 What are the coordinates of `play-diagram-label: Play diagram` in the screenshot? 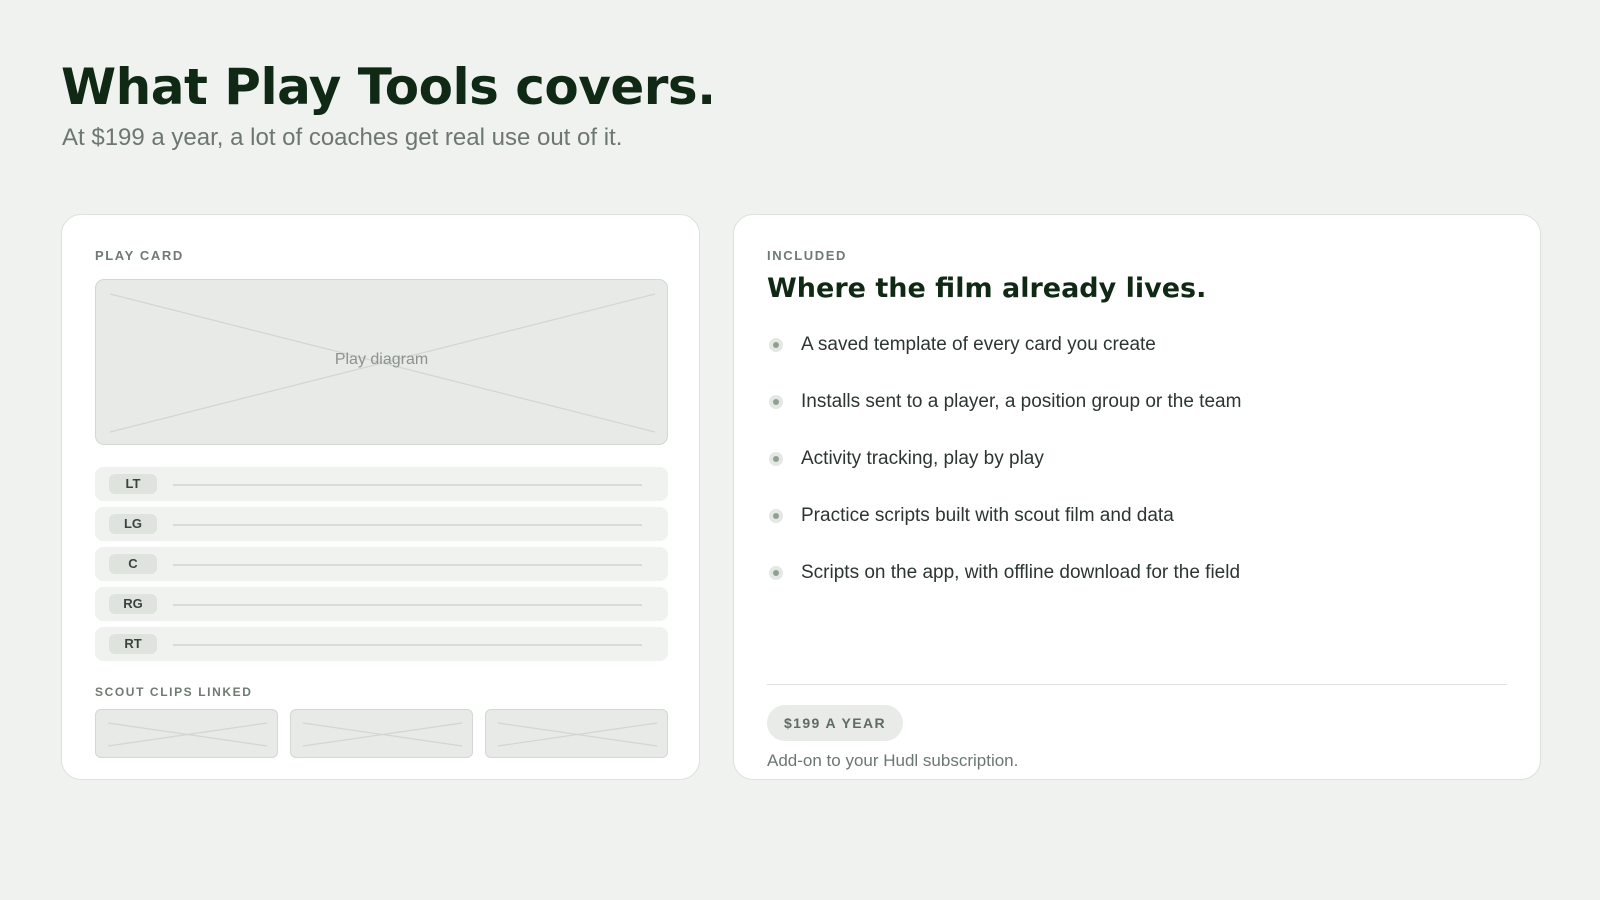 It's located at (381, 359).